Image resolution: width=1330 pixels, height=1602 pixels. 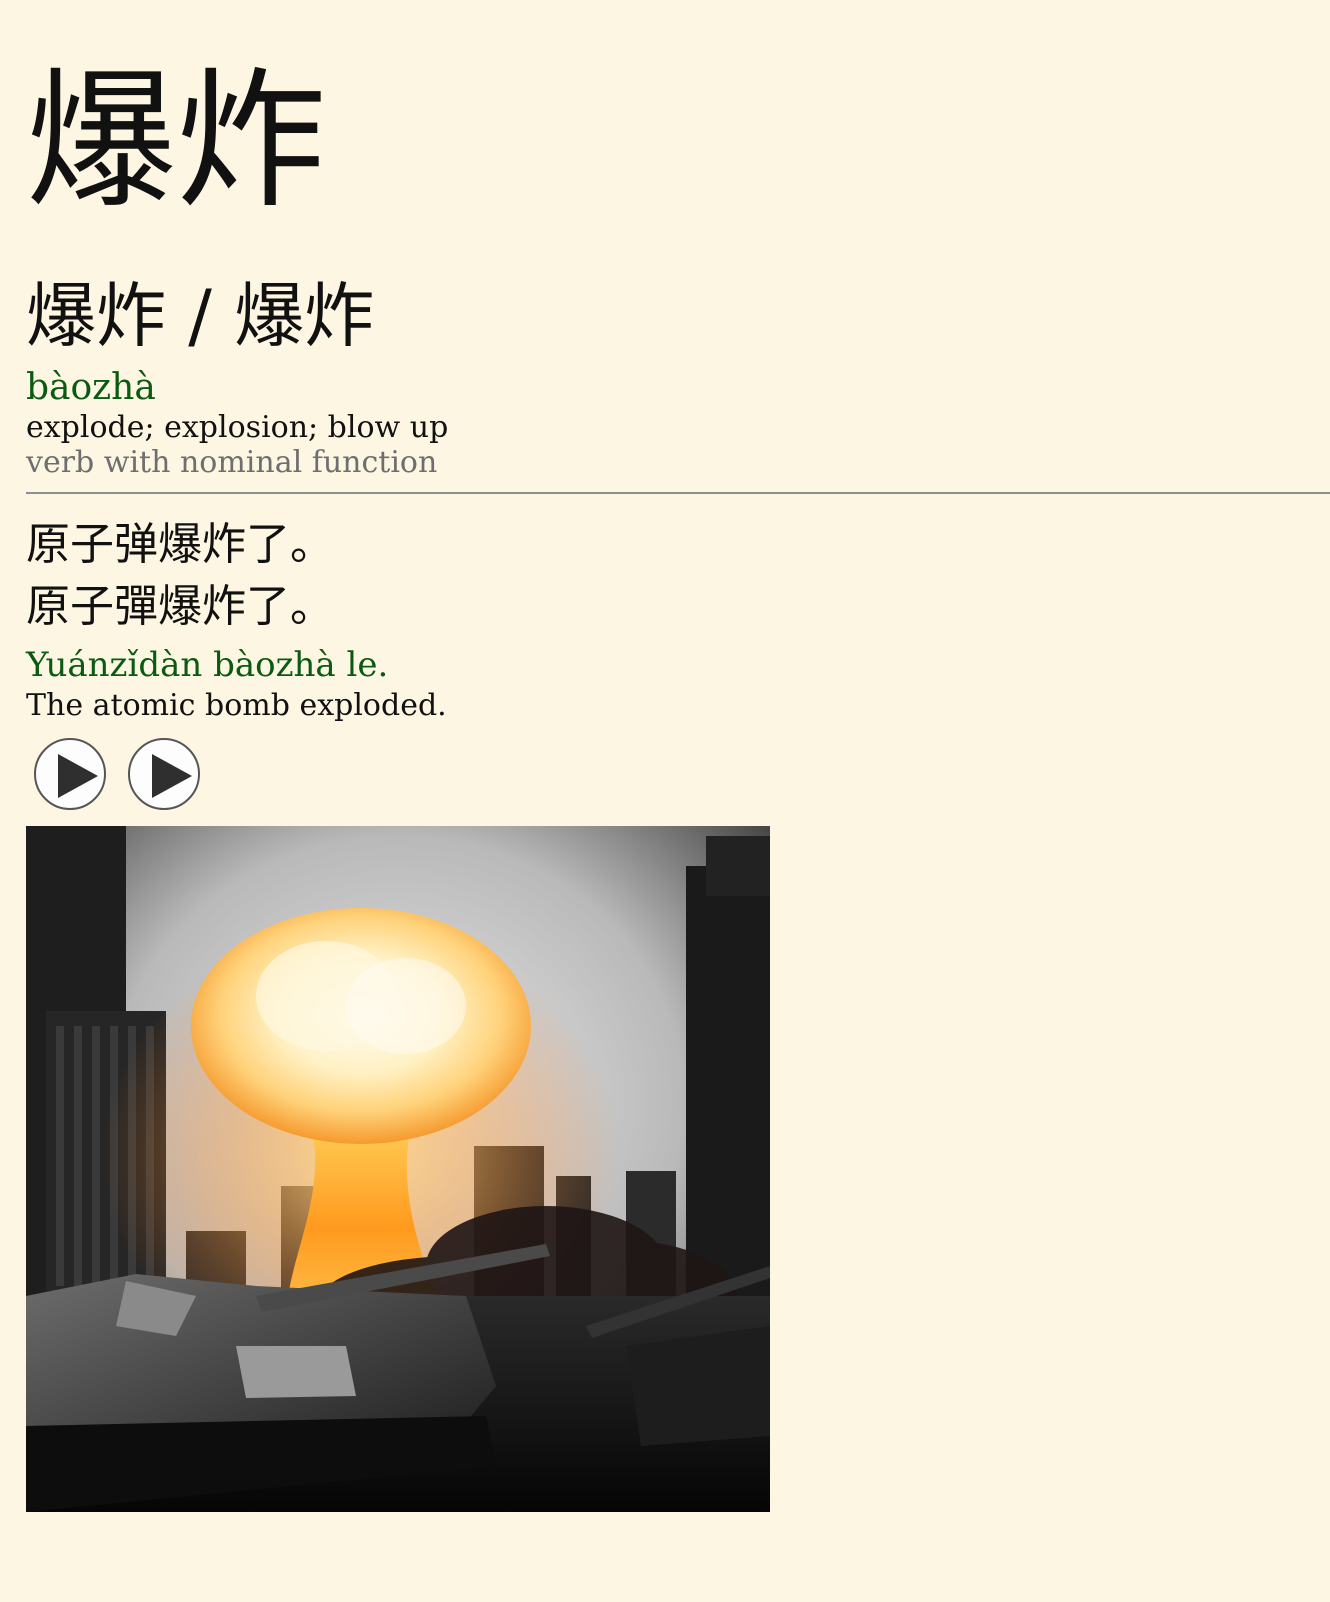 I want to click on example-translation: The atomic bomb exploded., so click(x=236, y=705).